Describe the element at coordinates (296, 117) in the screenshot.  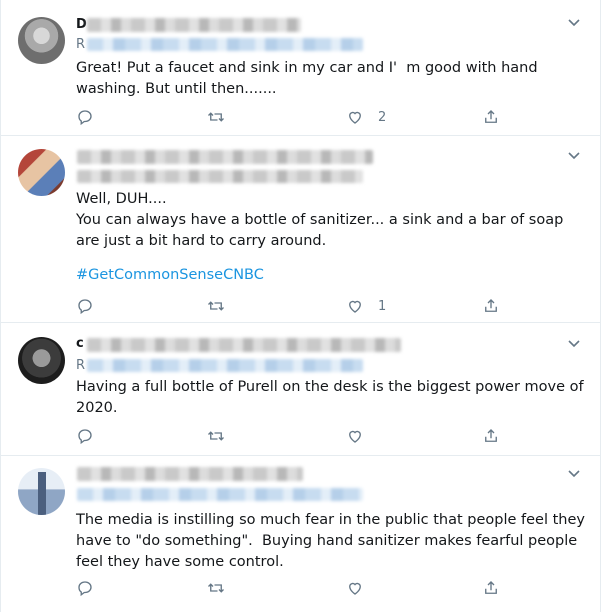
I see `tweet-actions: 2` at that location.